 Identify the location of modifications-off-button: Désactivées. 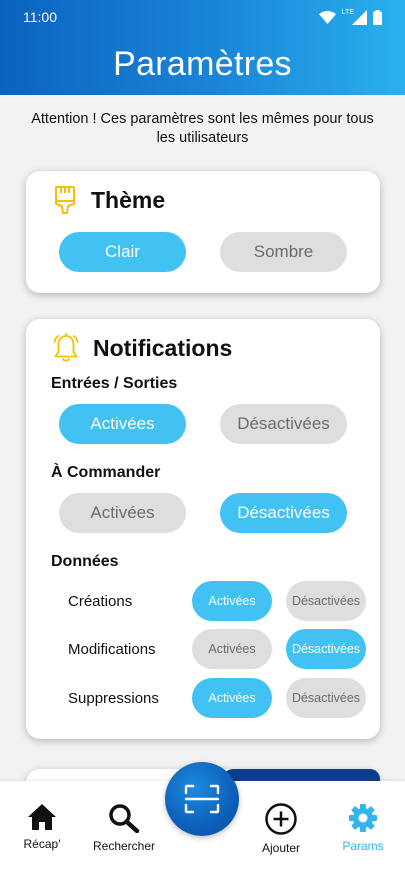
(326, 649).